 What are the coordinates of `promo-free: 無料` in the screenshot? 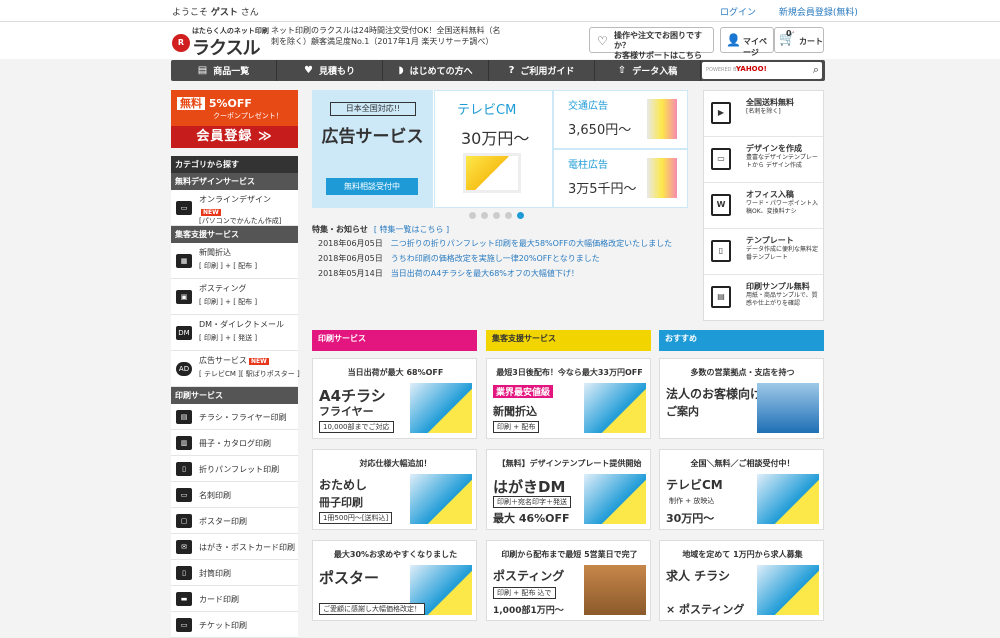 It's located at (191, 103).